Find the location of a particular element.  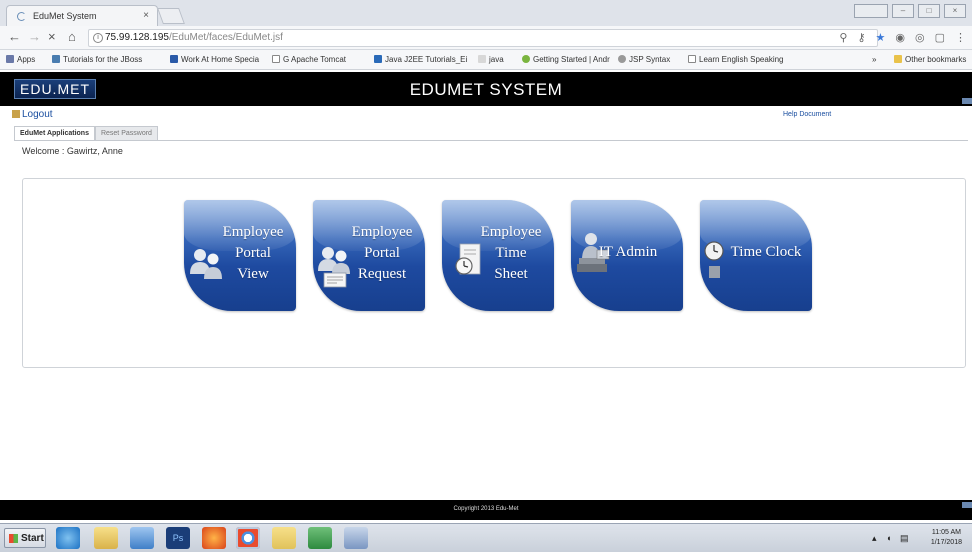

header-decoration is located at coordinates (967, 101).